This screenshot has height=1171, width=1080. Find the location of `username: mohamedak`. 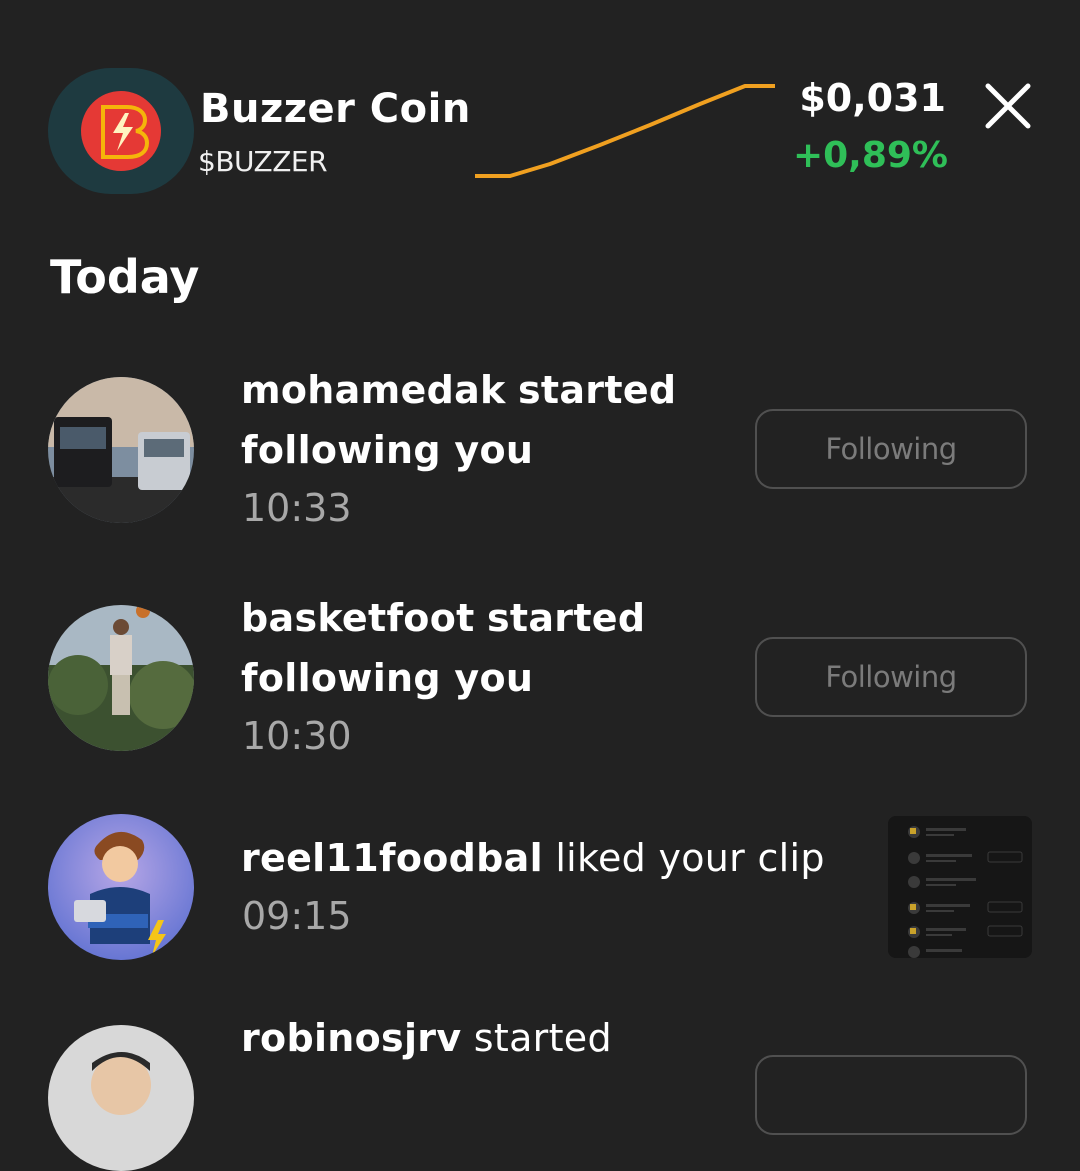

username: mohamedak is located at coordinates (373, 390).